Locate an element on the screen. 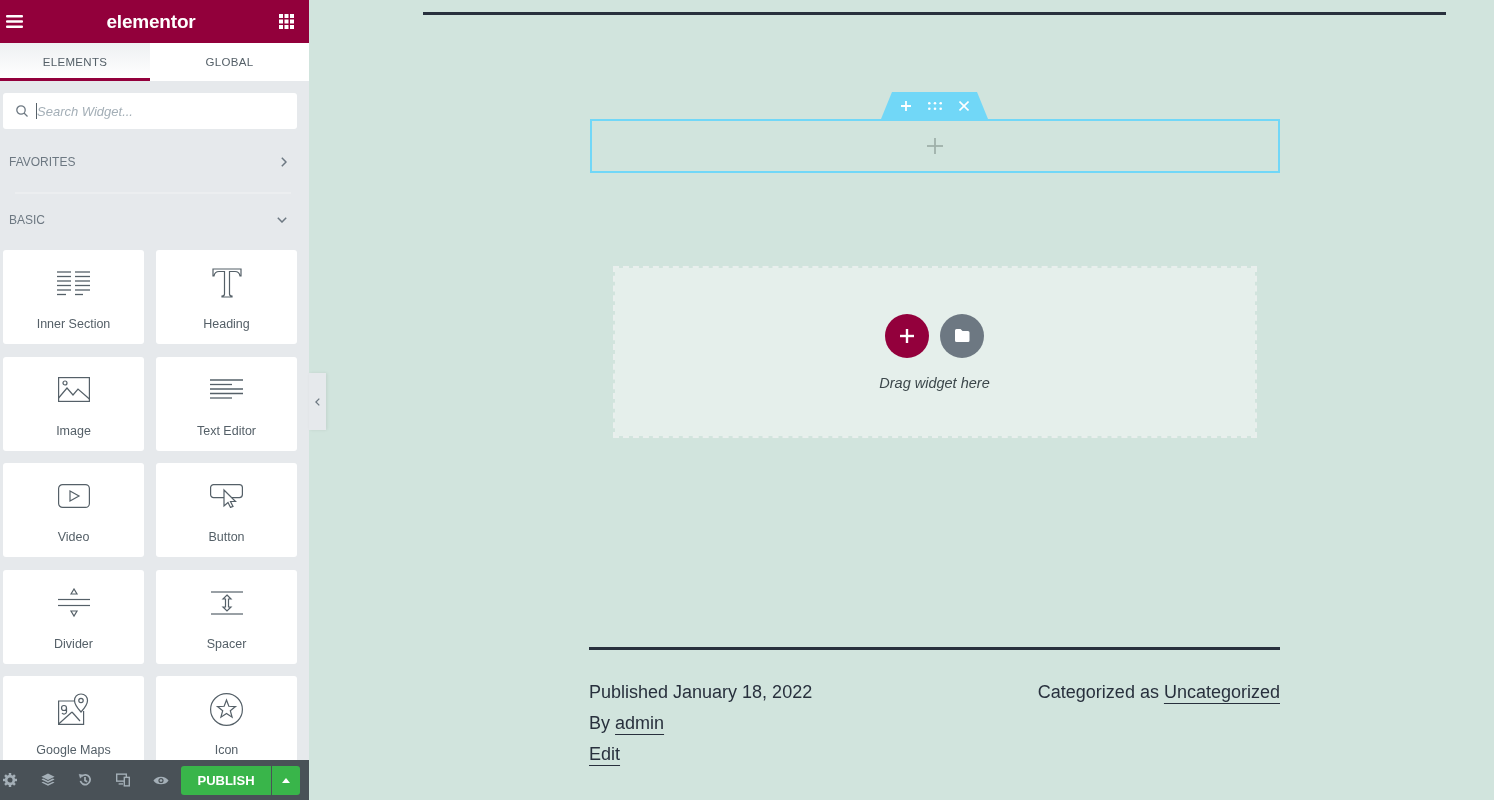 The image size is (1494, 800). caret-up-icon is located at coordinates (286, 780).